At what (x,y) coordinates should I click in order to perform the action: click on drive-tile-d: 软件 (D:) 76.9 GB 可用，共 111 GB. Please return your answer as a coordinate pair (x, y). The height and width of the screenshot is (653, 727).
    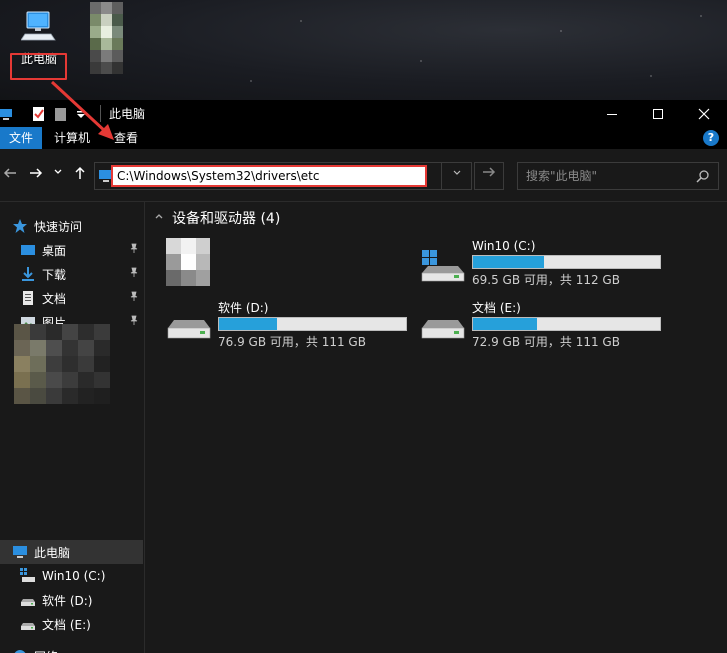
    Looking at the image, I should click on (291, 326).